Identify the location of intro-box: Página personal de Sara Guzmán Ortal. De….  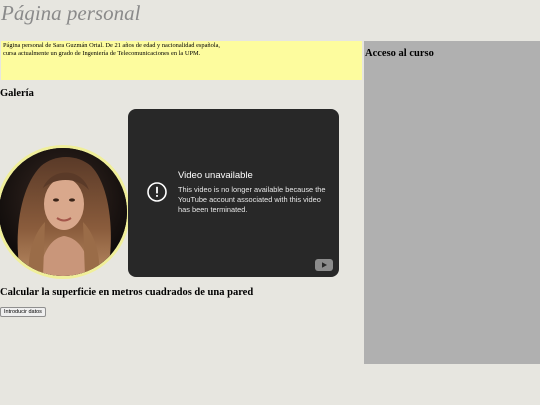
(181, 60).